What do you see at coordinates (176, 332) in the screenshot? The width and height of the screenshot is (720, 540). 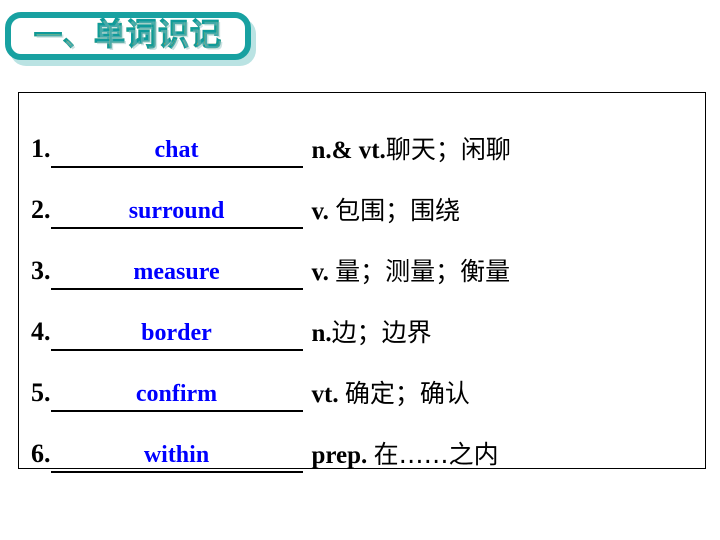 I see `answer-word: border` at bounding box center [176, 332].